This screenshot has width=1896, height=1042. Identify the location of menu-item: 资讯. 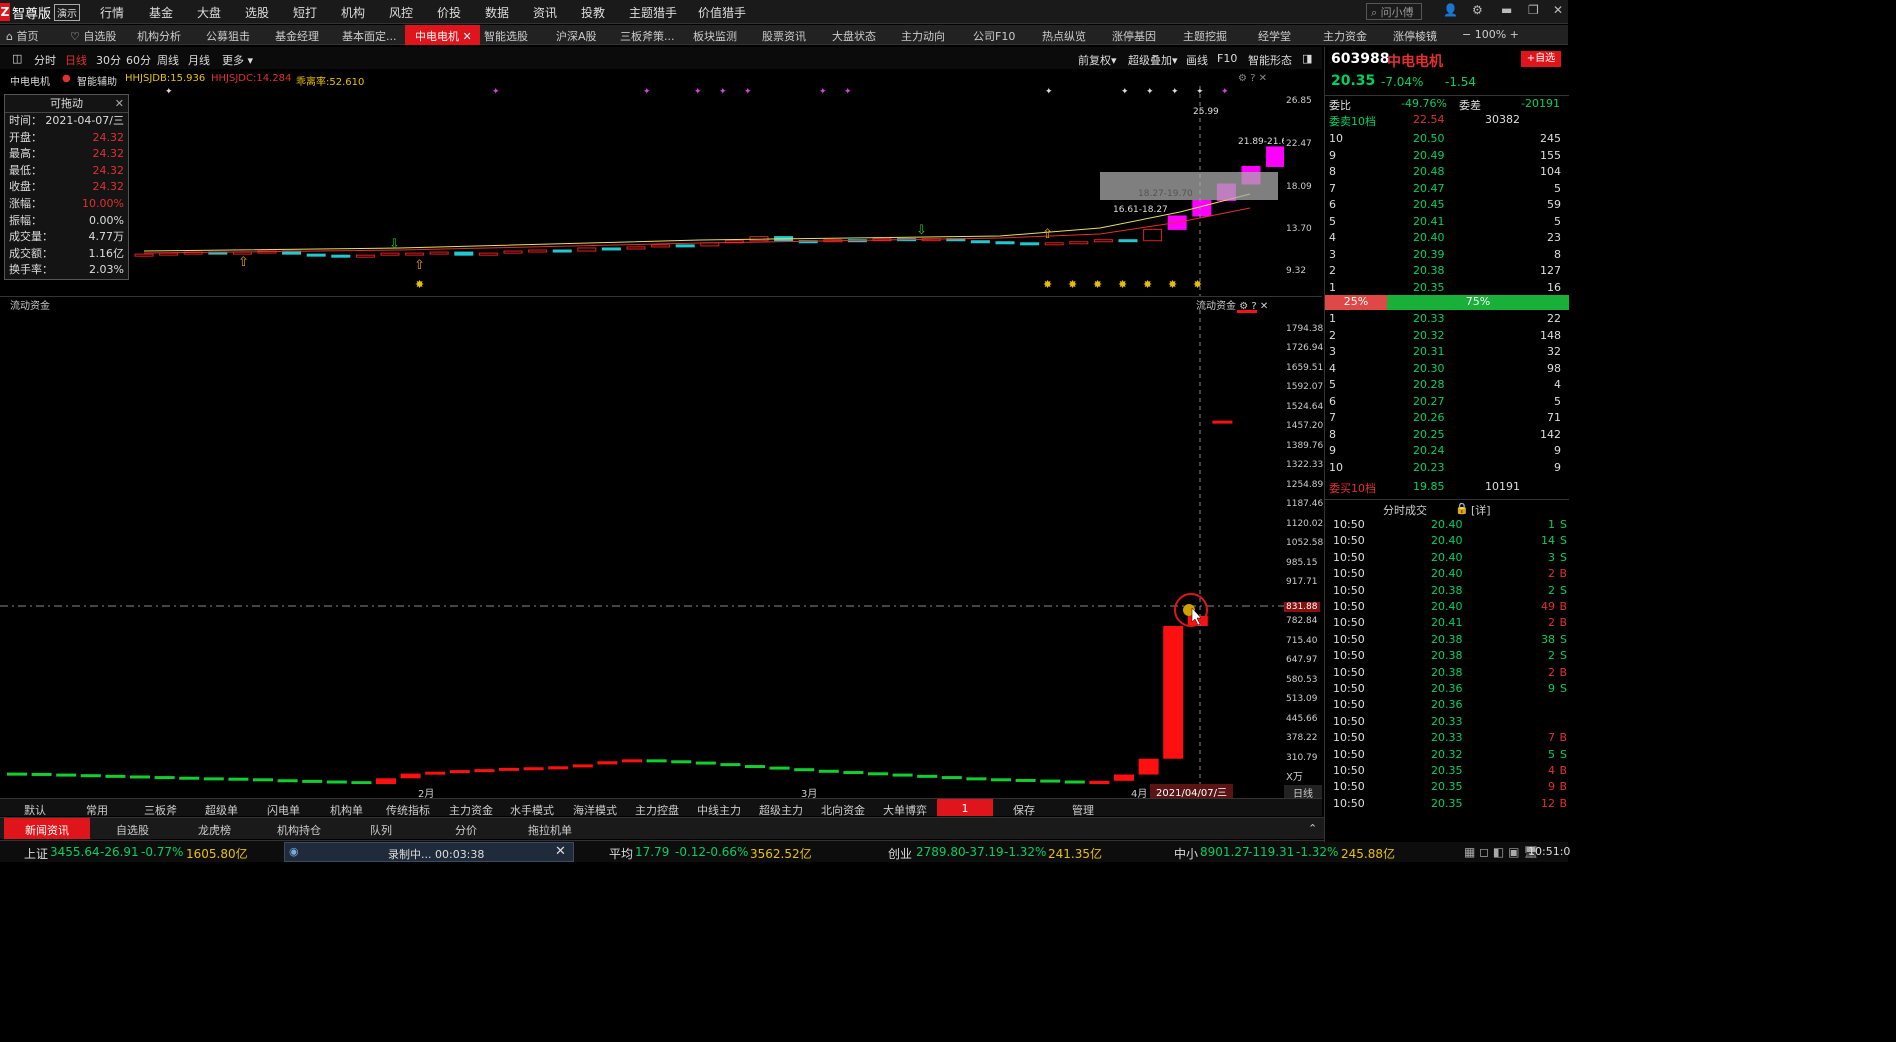
(545, 12).